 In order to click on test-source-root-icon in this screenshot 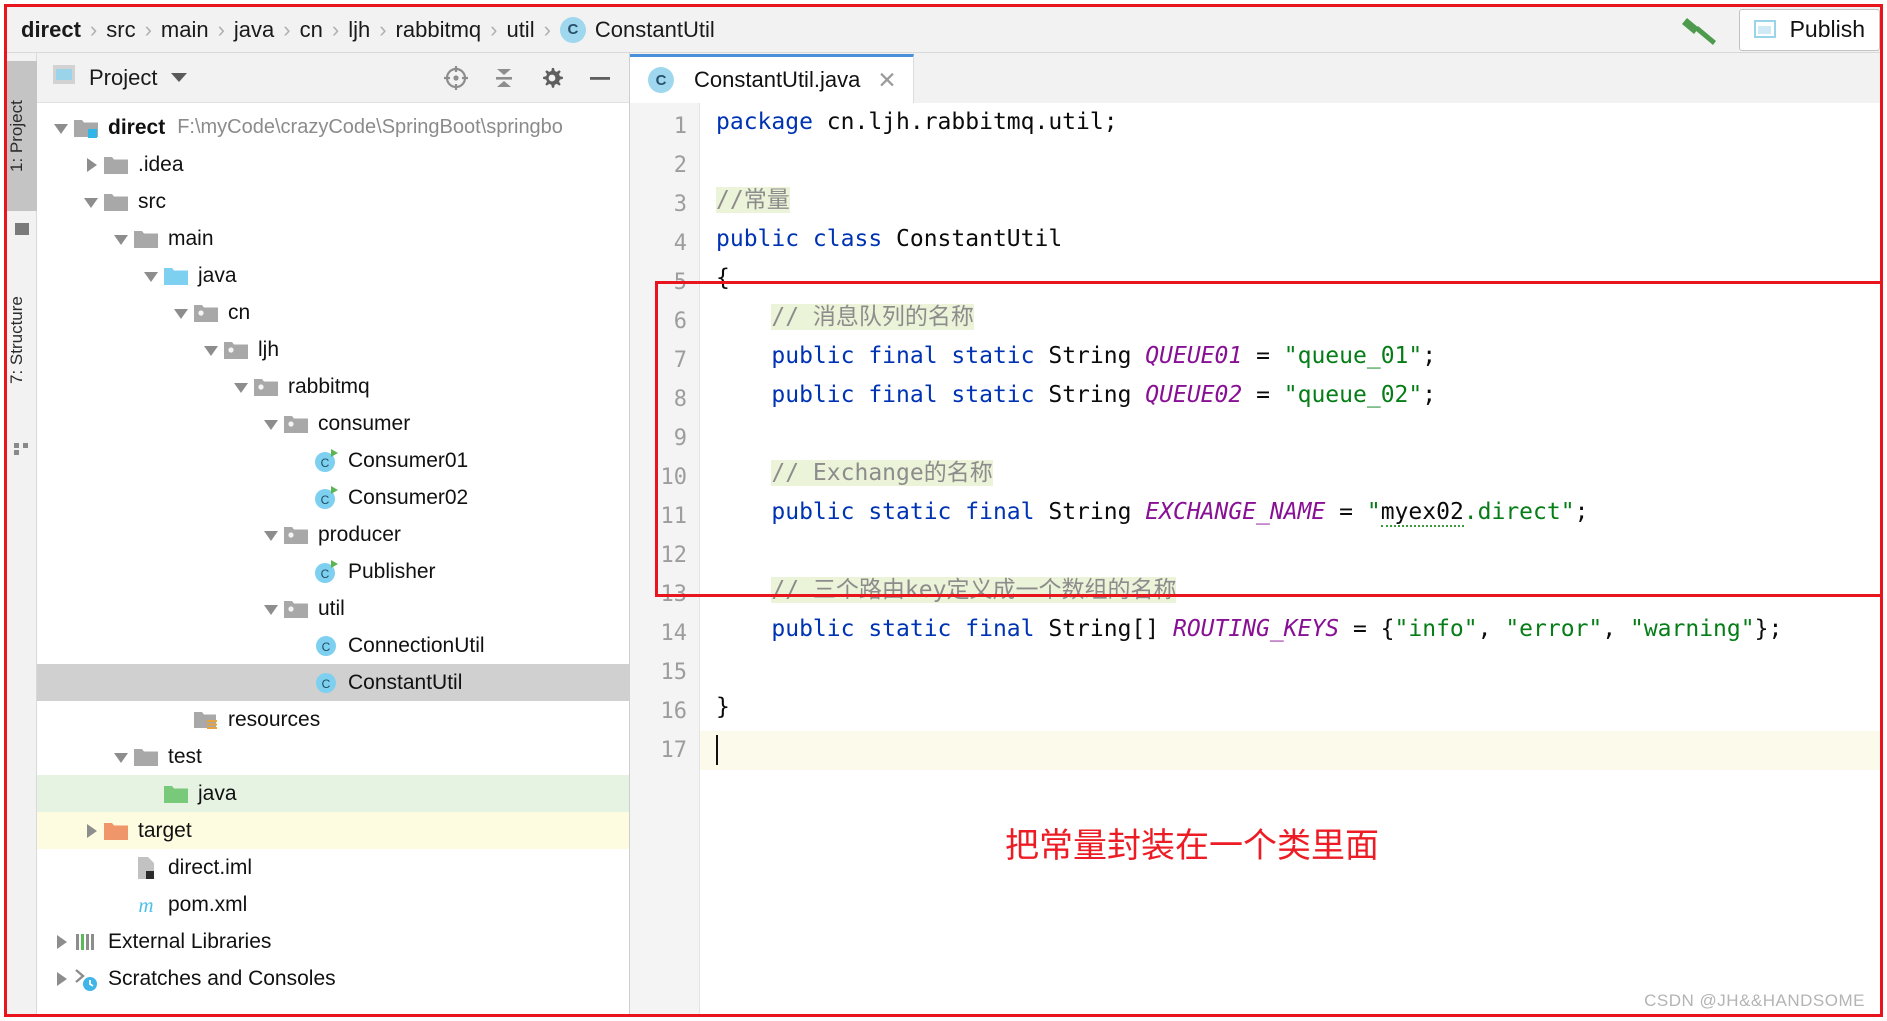, I will do `click(176, 794)`.